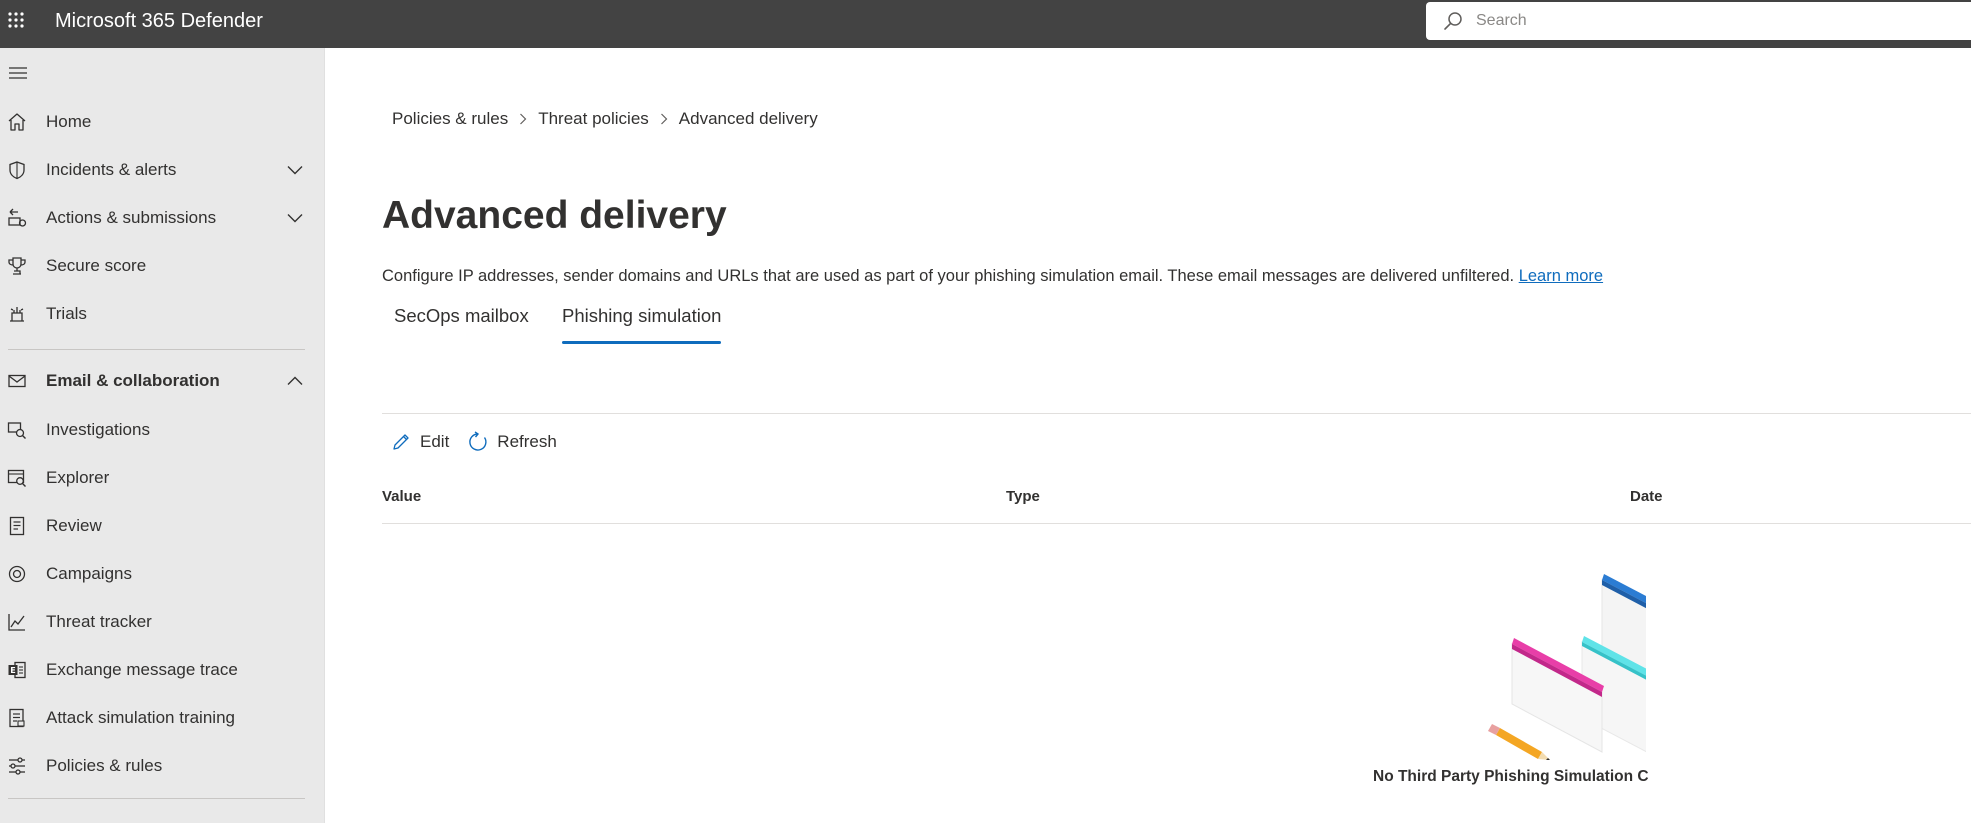  I want to click on column-header-value: Value, so click(401, 496).